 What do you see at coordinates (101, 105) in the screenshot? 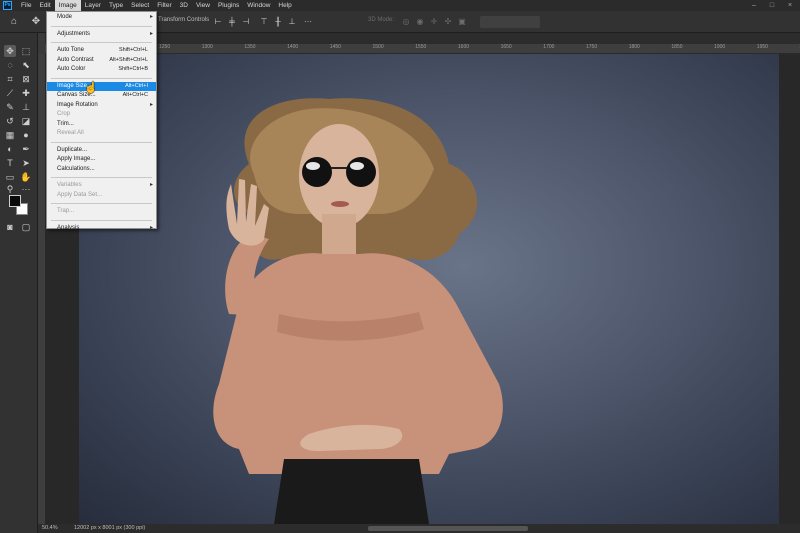
I see `menu-item-image-rotation: Image Rotation ▸` at bounding box center [101, 105].